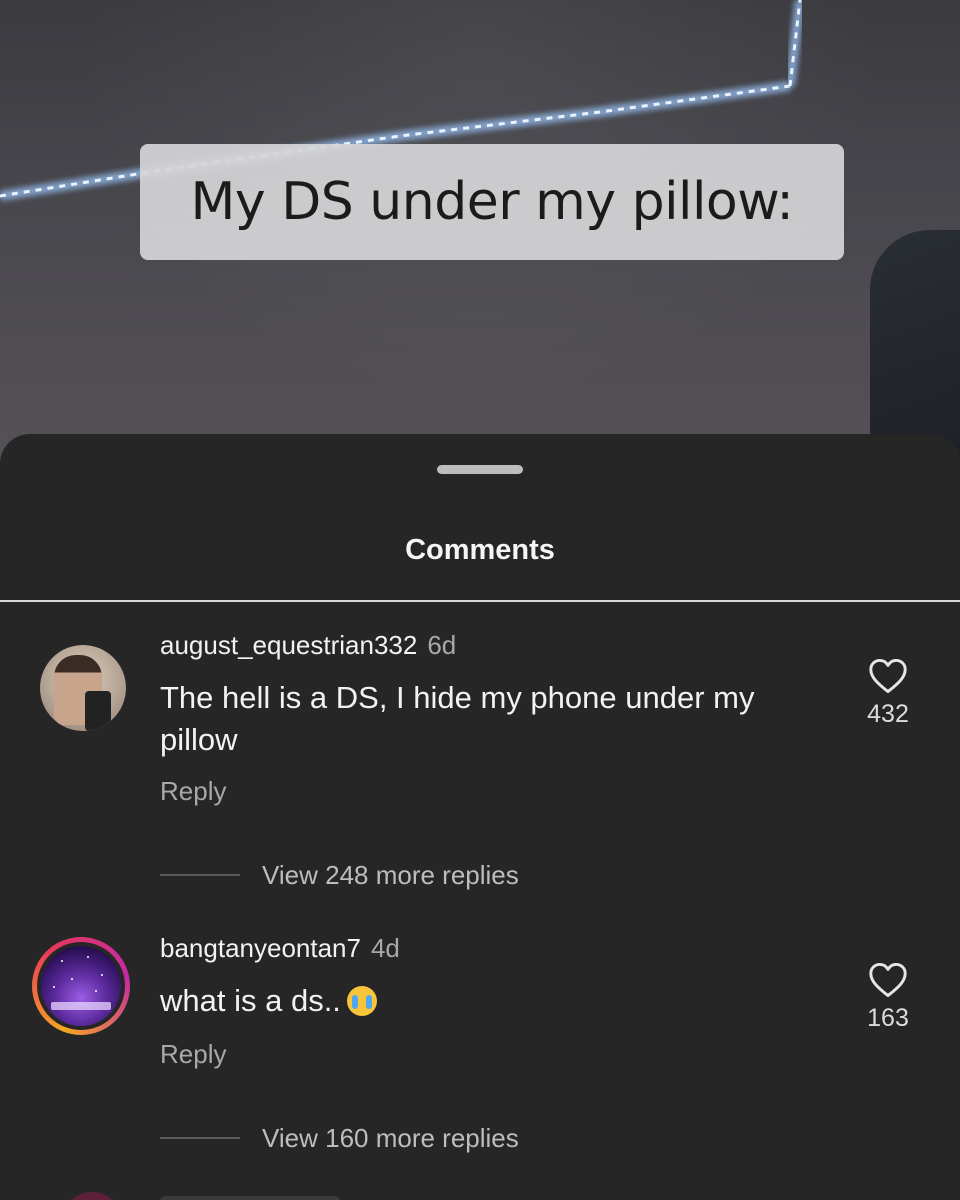 Image resolution: width=960 pixels, height=1200 pixels. Describe the element at coordinates (98, 711) in the screenshot. I see `avatar-phone` at that location.